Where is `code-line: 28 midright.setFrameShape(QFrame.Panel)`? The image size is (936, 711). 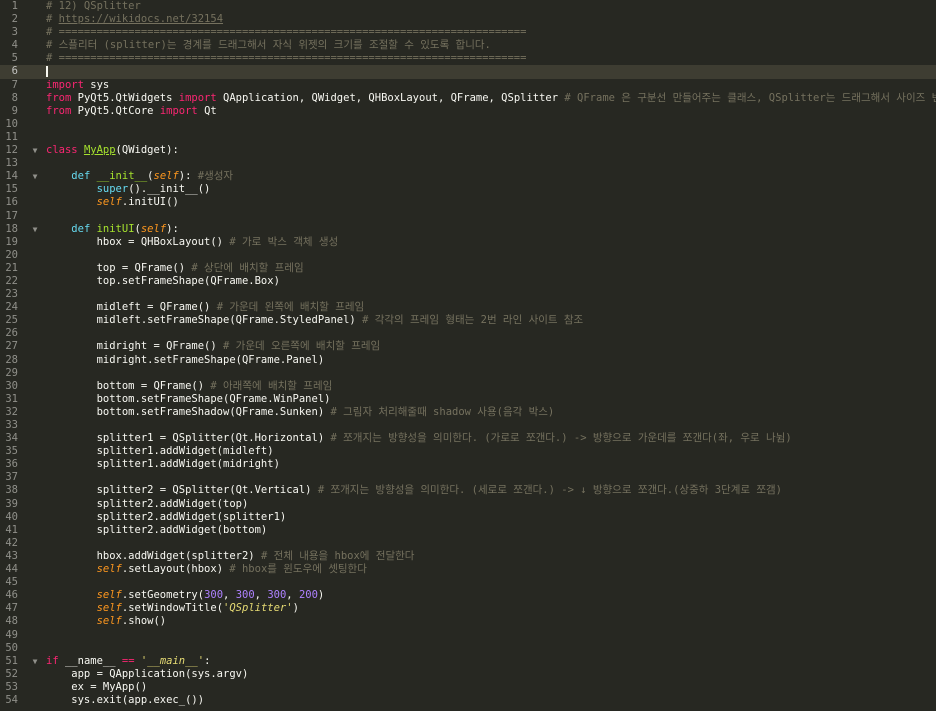 code-line: 28 midright.setFrameShape(QFrame.Panel) is located at coordinates (468, 360).